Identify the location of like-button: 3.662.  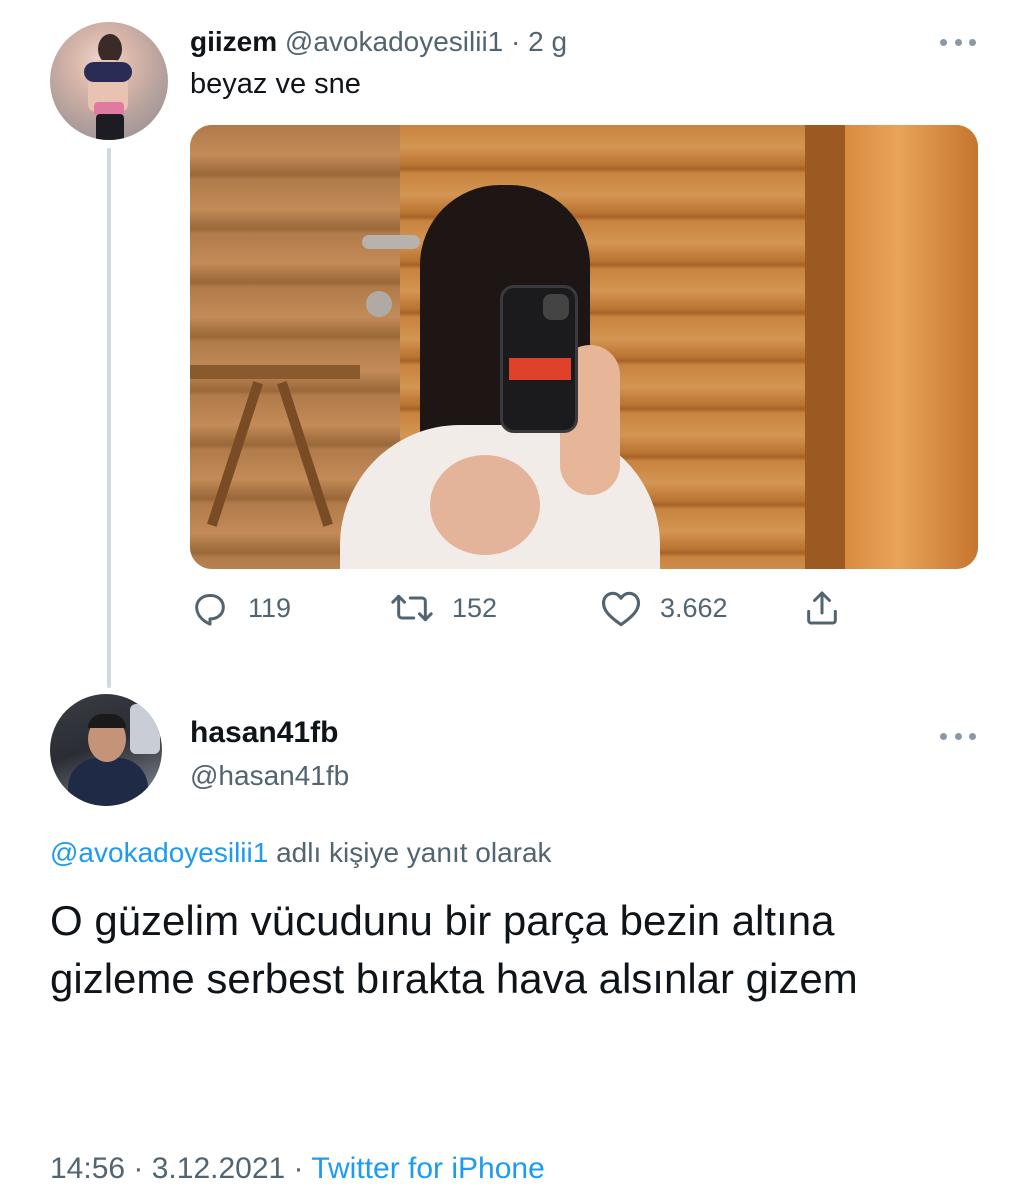
(664, 608).